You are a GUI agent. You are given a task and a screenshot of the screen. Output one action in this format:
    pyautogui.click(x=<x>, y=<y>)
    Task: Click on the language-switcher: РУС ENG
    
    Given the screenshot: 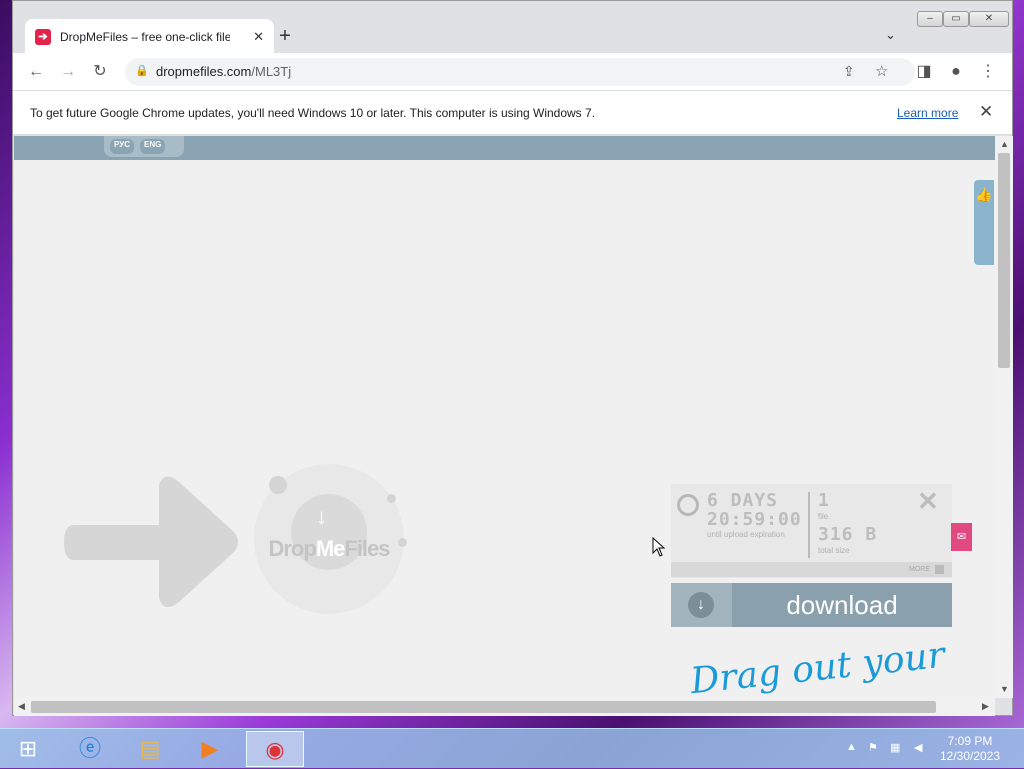 What is the action you would take?
    pyautogui.click(x=144, y=146)
    